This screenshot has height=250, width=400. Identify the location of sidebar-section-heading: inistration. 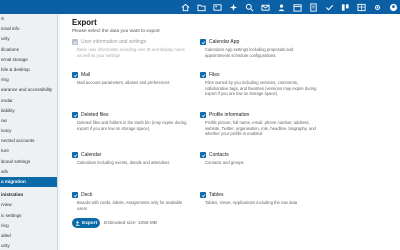
(12, 195).